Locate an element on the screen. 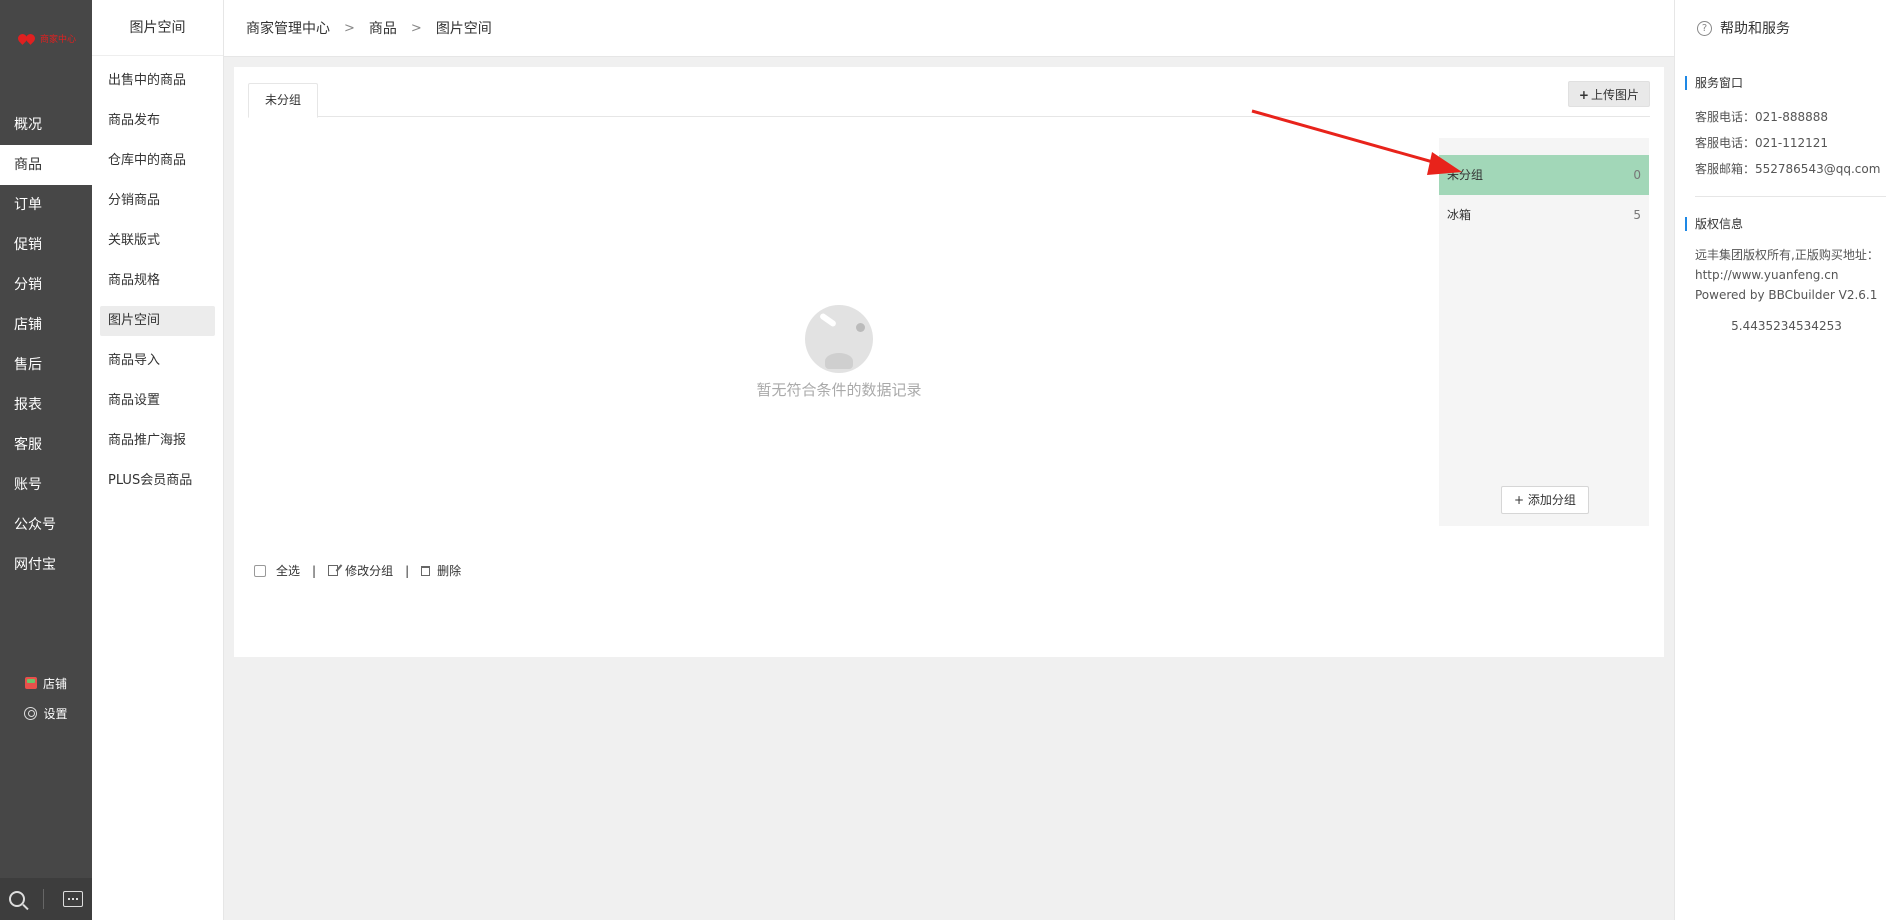  upload-image-label: 上传图片 is located at coordinates (1614, 95).